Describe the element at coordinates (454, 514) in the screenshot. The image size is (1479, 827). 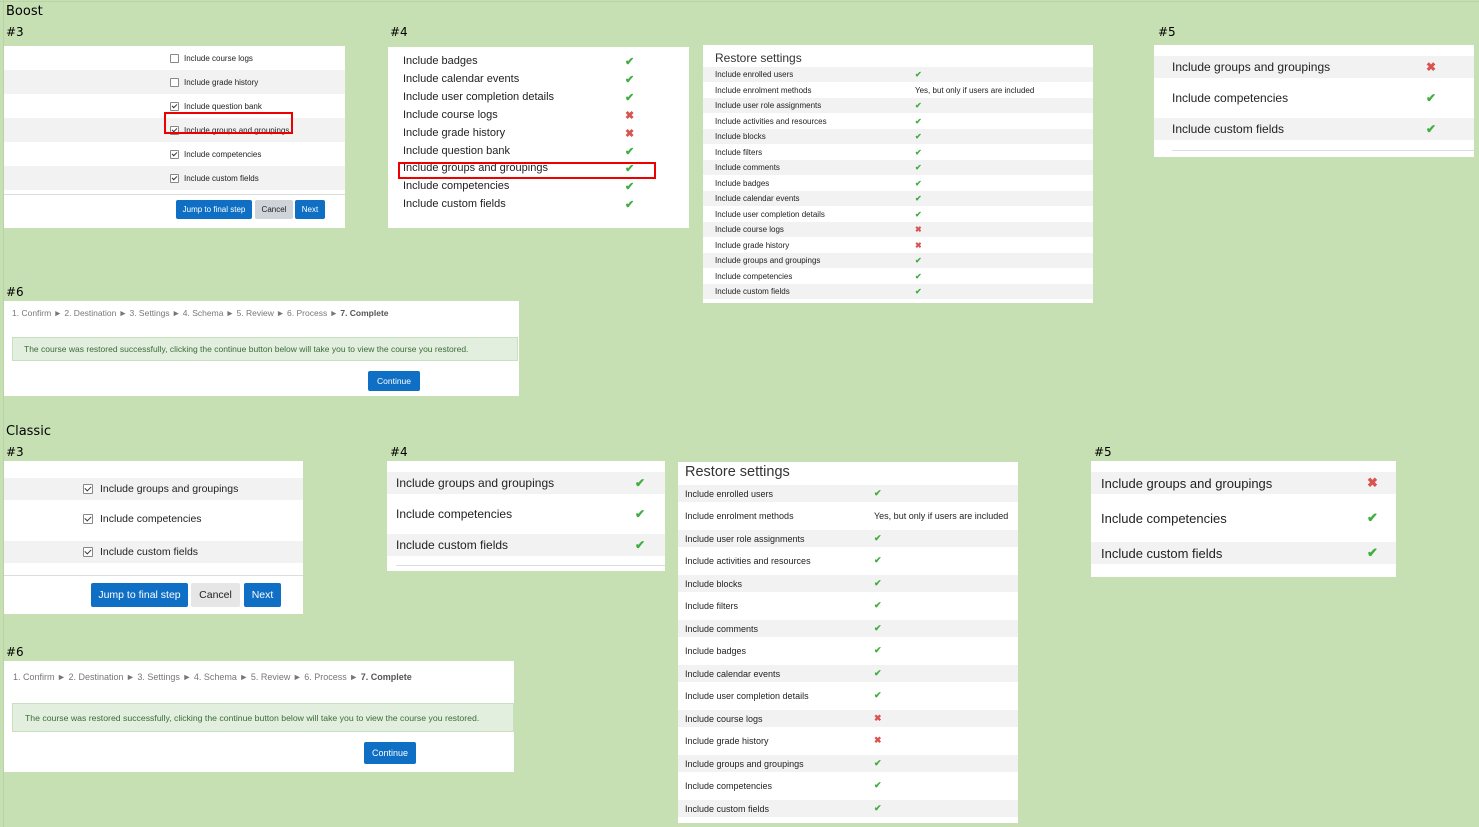
I see `setting-label: Include competencies` at that location.